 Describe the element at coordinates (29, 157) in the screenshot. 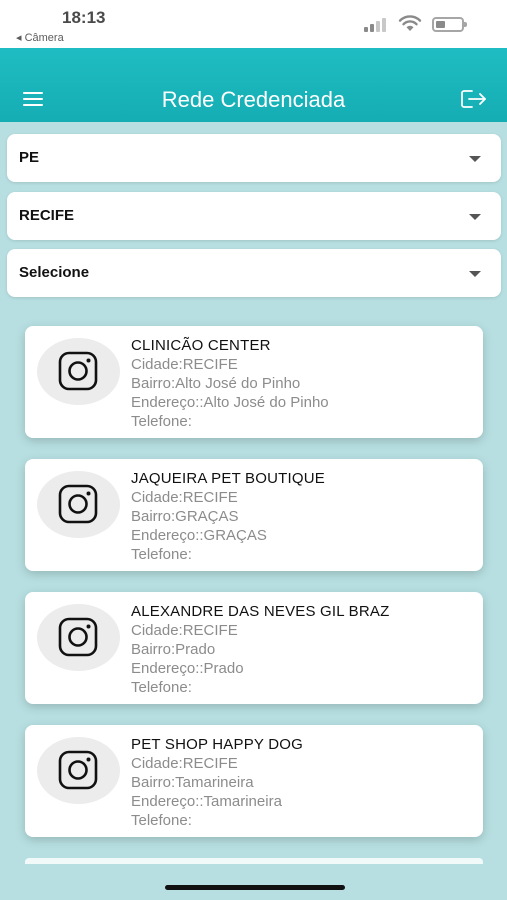

I see `state-select-value: PE` at that location.